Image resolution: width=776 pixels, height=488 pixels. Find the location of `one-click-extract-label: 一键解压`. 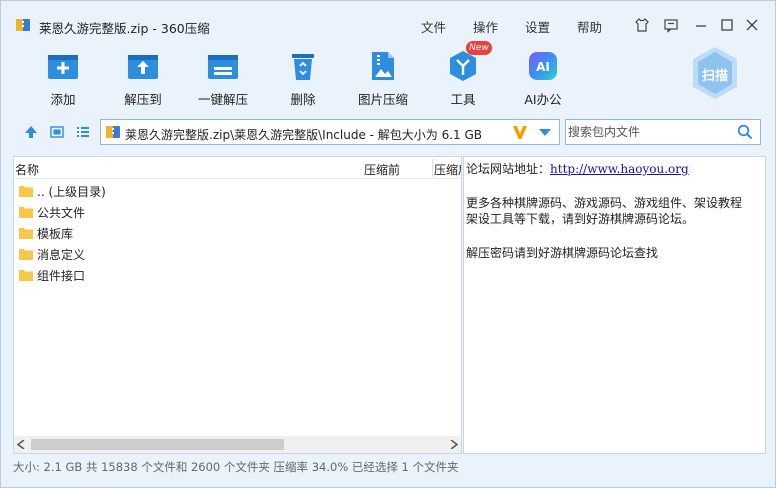

one-click-extract-label: 一键解压 is located at coordinates (222, 99).